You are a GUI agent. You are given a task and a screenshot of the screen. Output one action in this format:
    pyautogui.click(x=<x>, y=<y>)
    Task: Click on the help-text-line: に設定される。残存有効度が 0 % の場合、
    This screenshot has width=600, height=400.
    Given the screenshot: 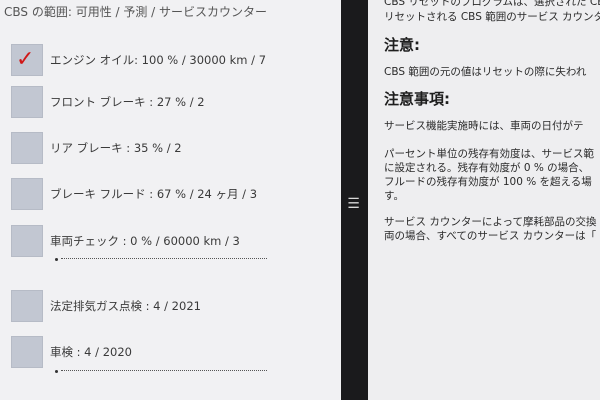 What is the action you would take?
    pyautogui.click(x=487, y=168)
    